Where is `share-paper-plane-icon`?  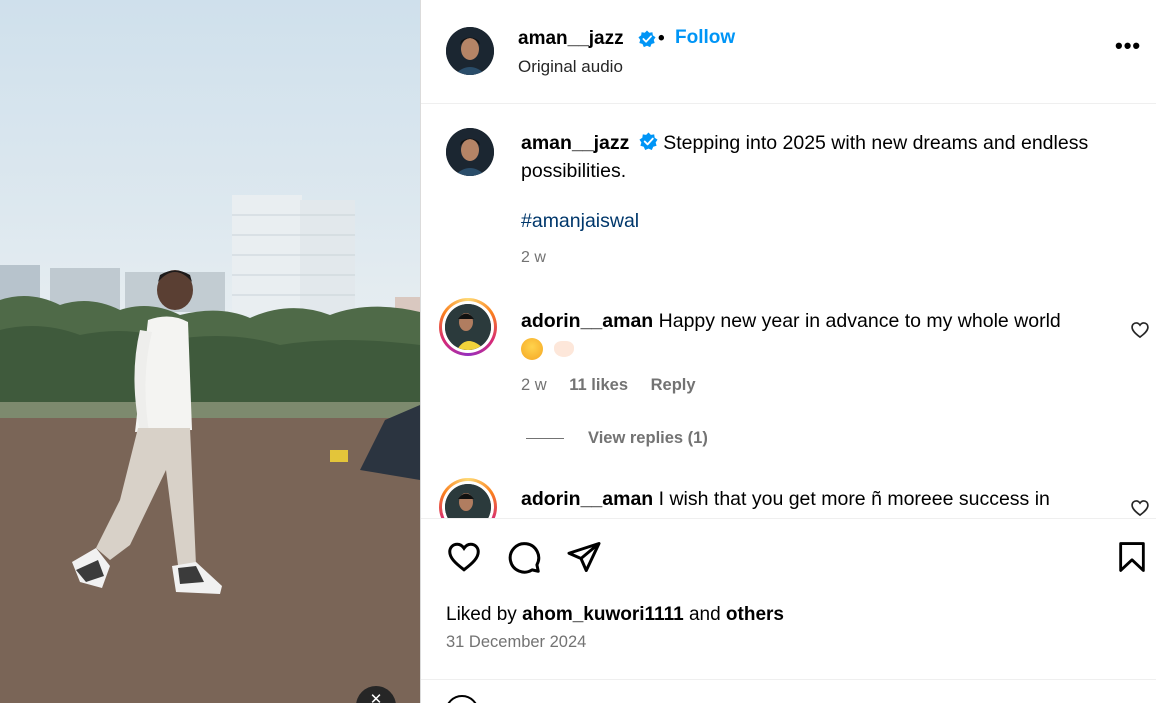 share-paper-plane-icon is located at coordinates (584, 557).